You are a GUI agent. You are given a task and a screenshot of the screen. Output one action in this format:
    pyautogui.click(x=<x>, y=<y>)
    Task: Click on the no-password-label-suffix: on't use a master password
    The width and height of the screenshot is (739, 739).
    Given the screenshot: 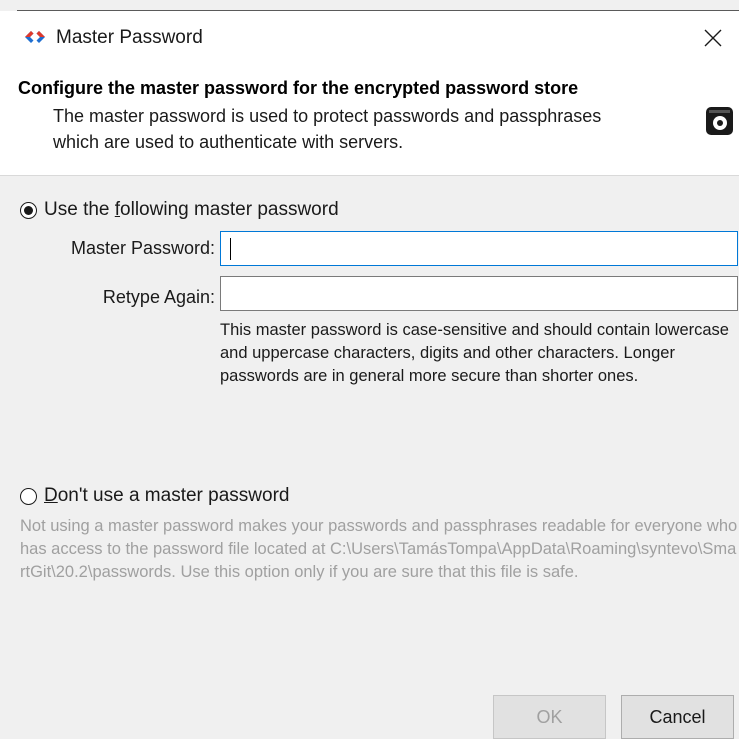 What is the action you would take?
    pyautogui.click(x=173, y=495)
    